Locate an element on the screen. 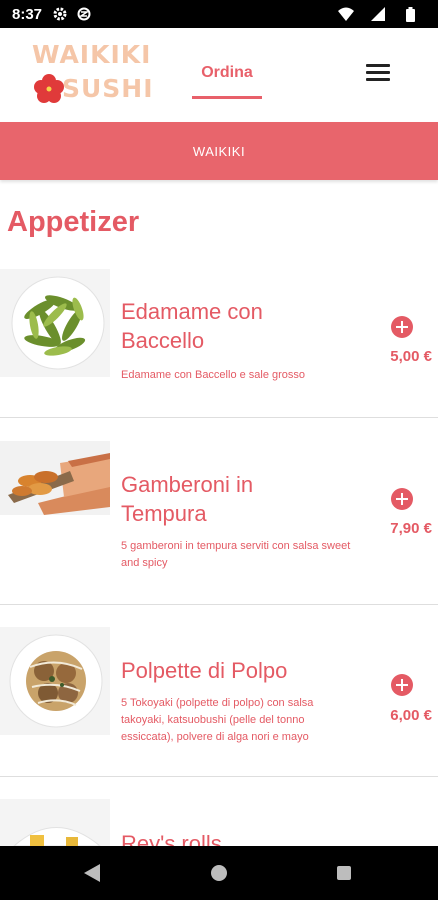  recents-icon is located at coordinates (344, 873).